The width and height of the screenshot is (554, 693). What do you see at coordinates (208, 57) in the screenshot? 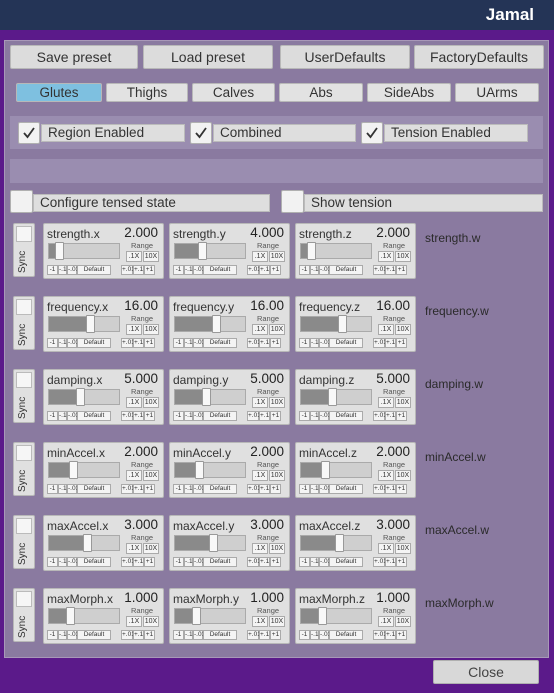
I see `load-preset-button: Load preset` at bounding box center [208, 57].